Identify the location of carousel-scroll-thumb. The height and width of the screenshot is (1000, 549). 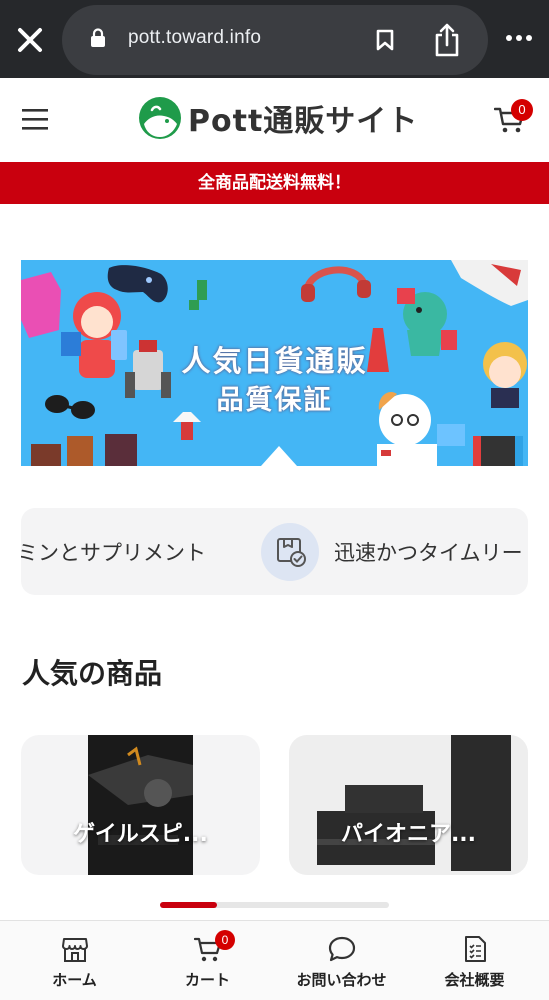
(189, 905).